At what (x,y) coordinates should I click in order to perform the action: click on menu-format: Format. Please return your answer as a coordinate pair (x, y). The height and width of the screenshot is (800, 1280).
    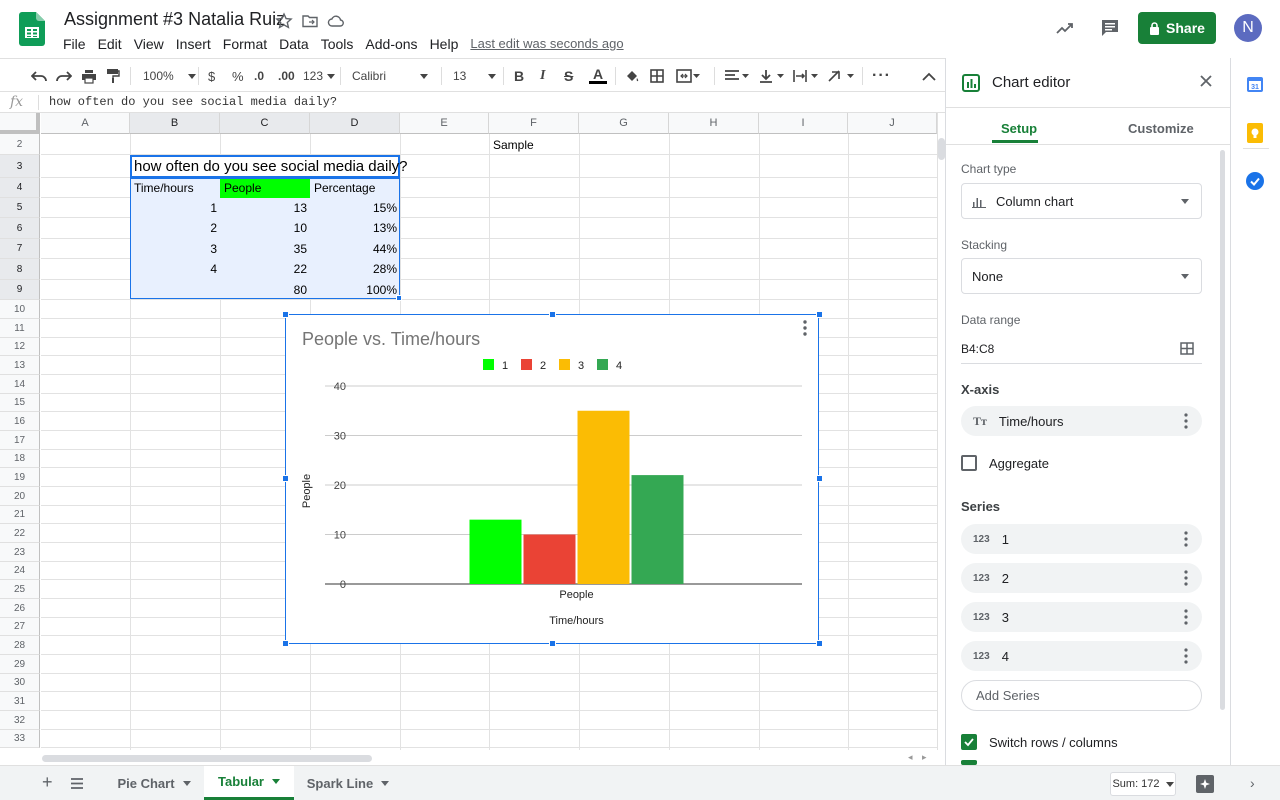
    Looking at the image, I should click on (245, 44).